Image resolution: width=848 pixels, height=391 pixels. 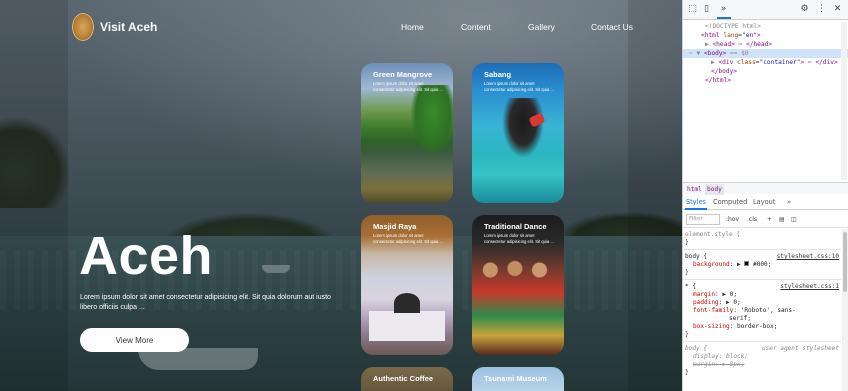 What do you see at coordinates (706, 356) in the screenshot?
I see `prop-display: display` at bounding box center [706, 356].